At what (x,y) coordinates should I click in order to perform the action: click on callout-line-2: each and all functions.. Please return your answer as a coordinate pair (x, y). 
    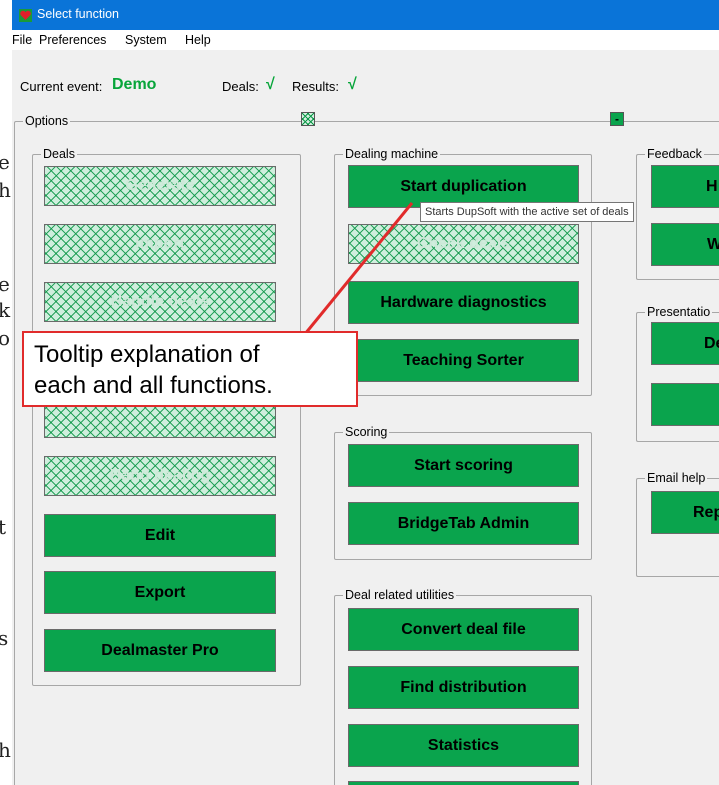
    Looking at the image, I should click on (153, 385).